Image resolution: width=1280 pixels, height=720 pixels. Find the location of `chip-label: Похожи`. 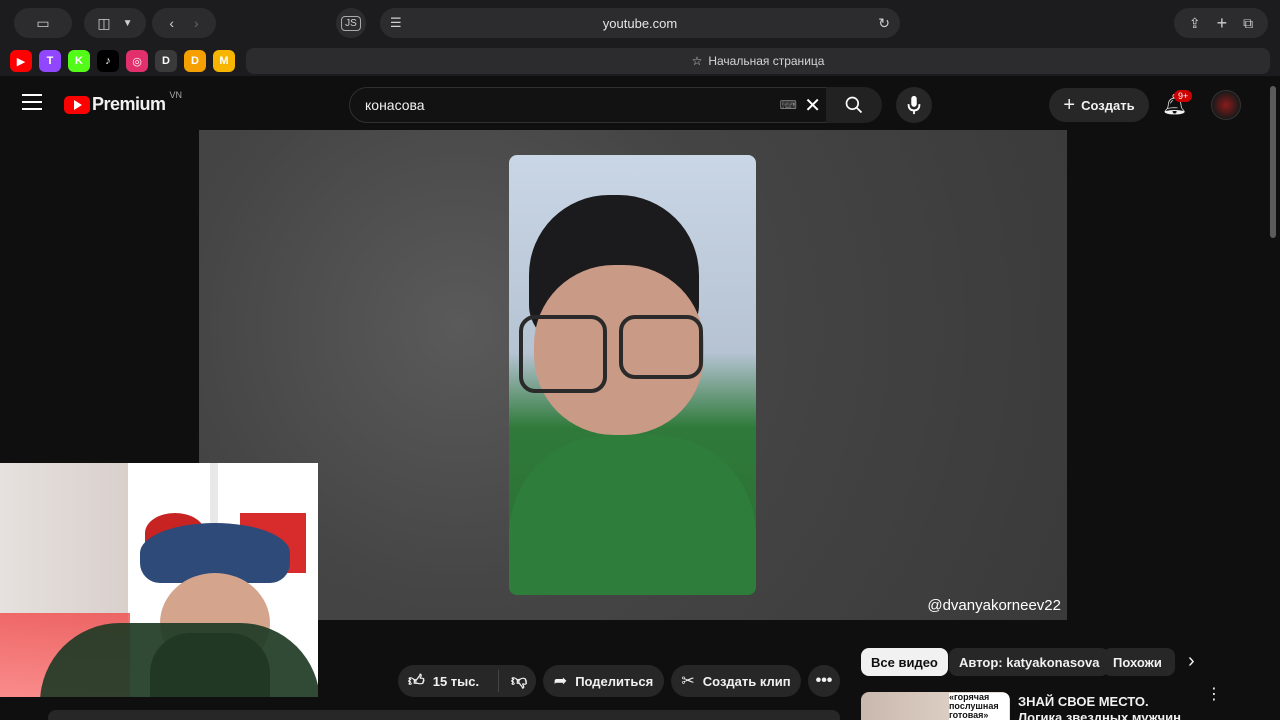

chip-label: Похожи is located at coordinates (1137, 662).